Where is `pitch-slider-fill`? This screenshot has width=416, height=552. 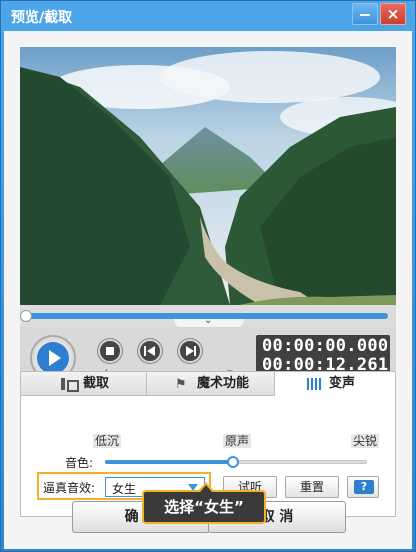 pitch-slider-fill is located at coordinates (170, 462).